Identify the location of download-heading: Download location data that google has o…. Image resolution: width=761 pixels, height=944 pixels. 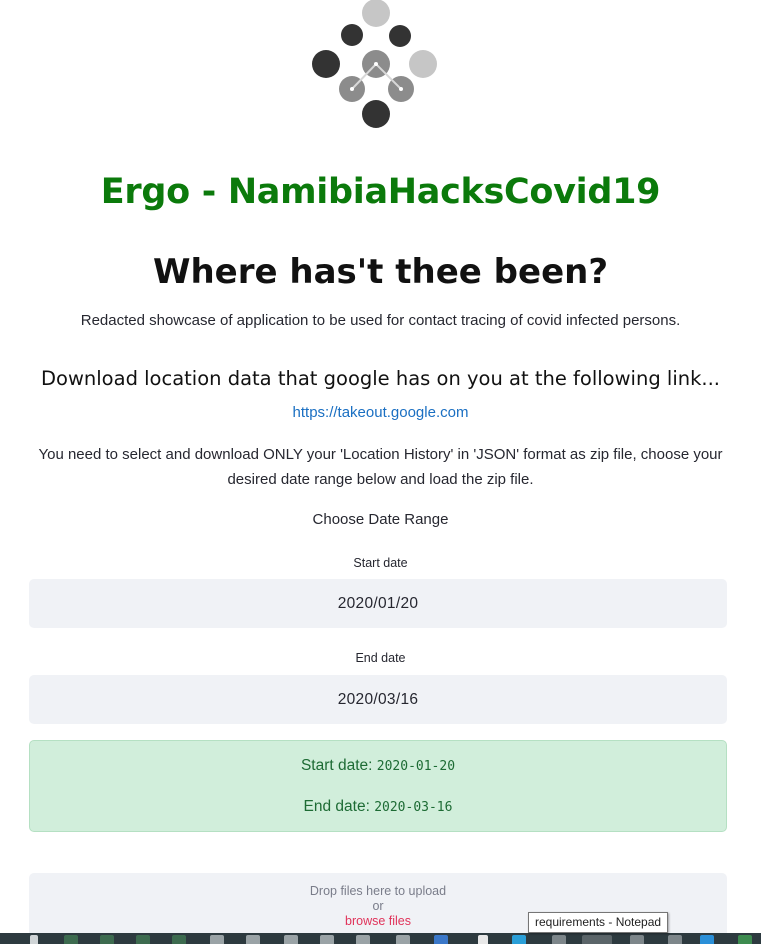
(380, 378).